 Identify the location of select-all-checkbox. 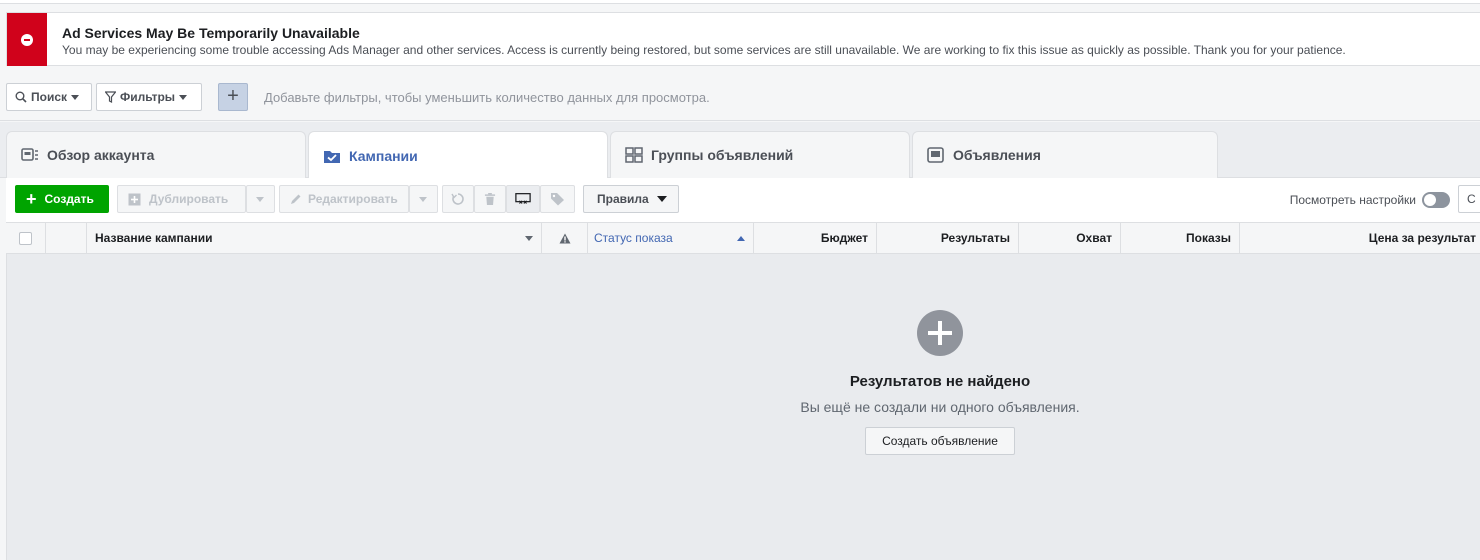
(25, 238).